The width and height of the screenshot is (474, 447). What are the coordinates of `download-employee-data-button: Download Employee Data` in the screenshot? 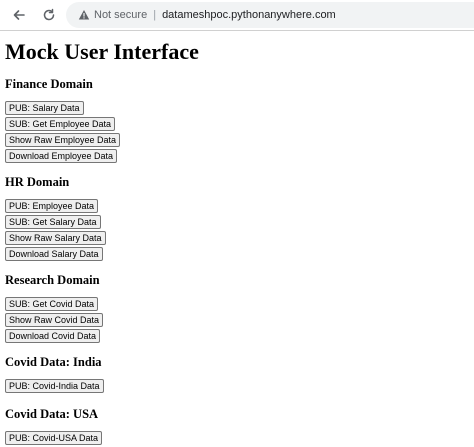 It's located at (61, 156).